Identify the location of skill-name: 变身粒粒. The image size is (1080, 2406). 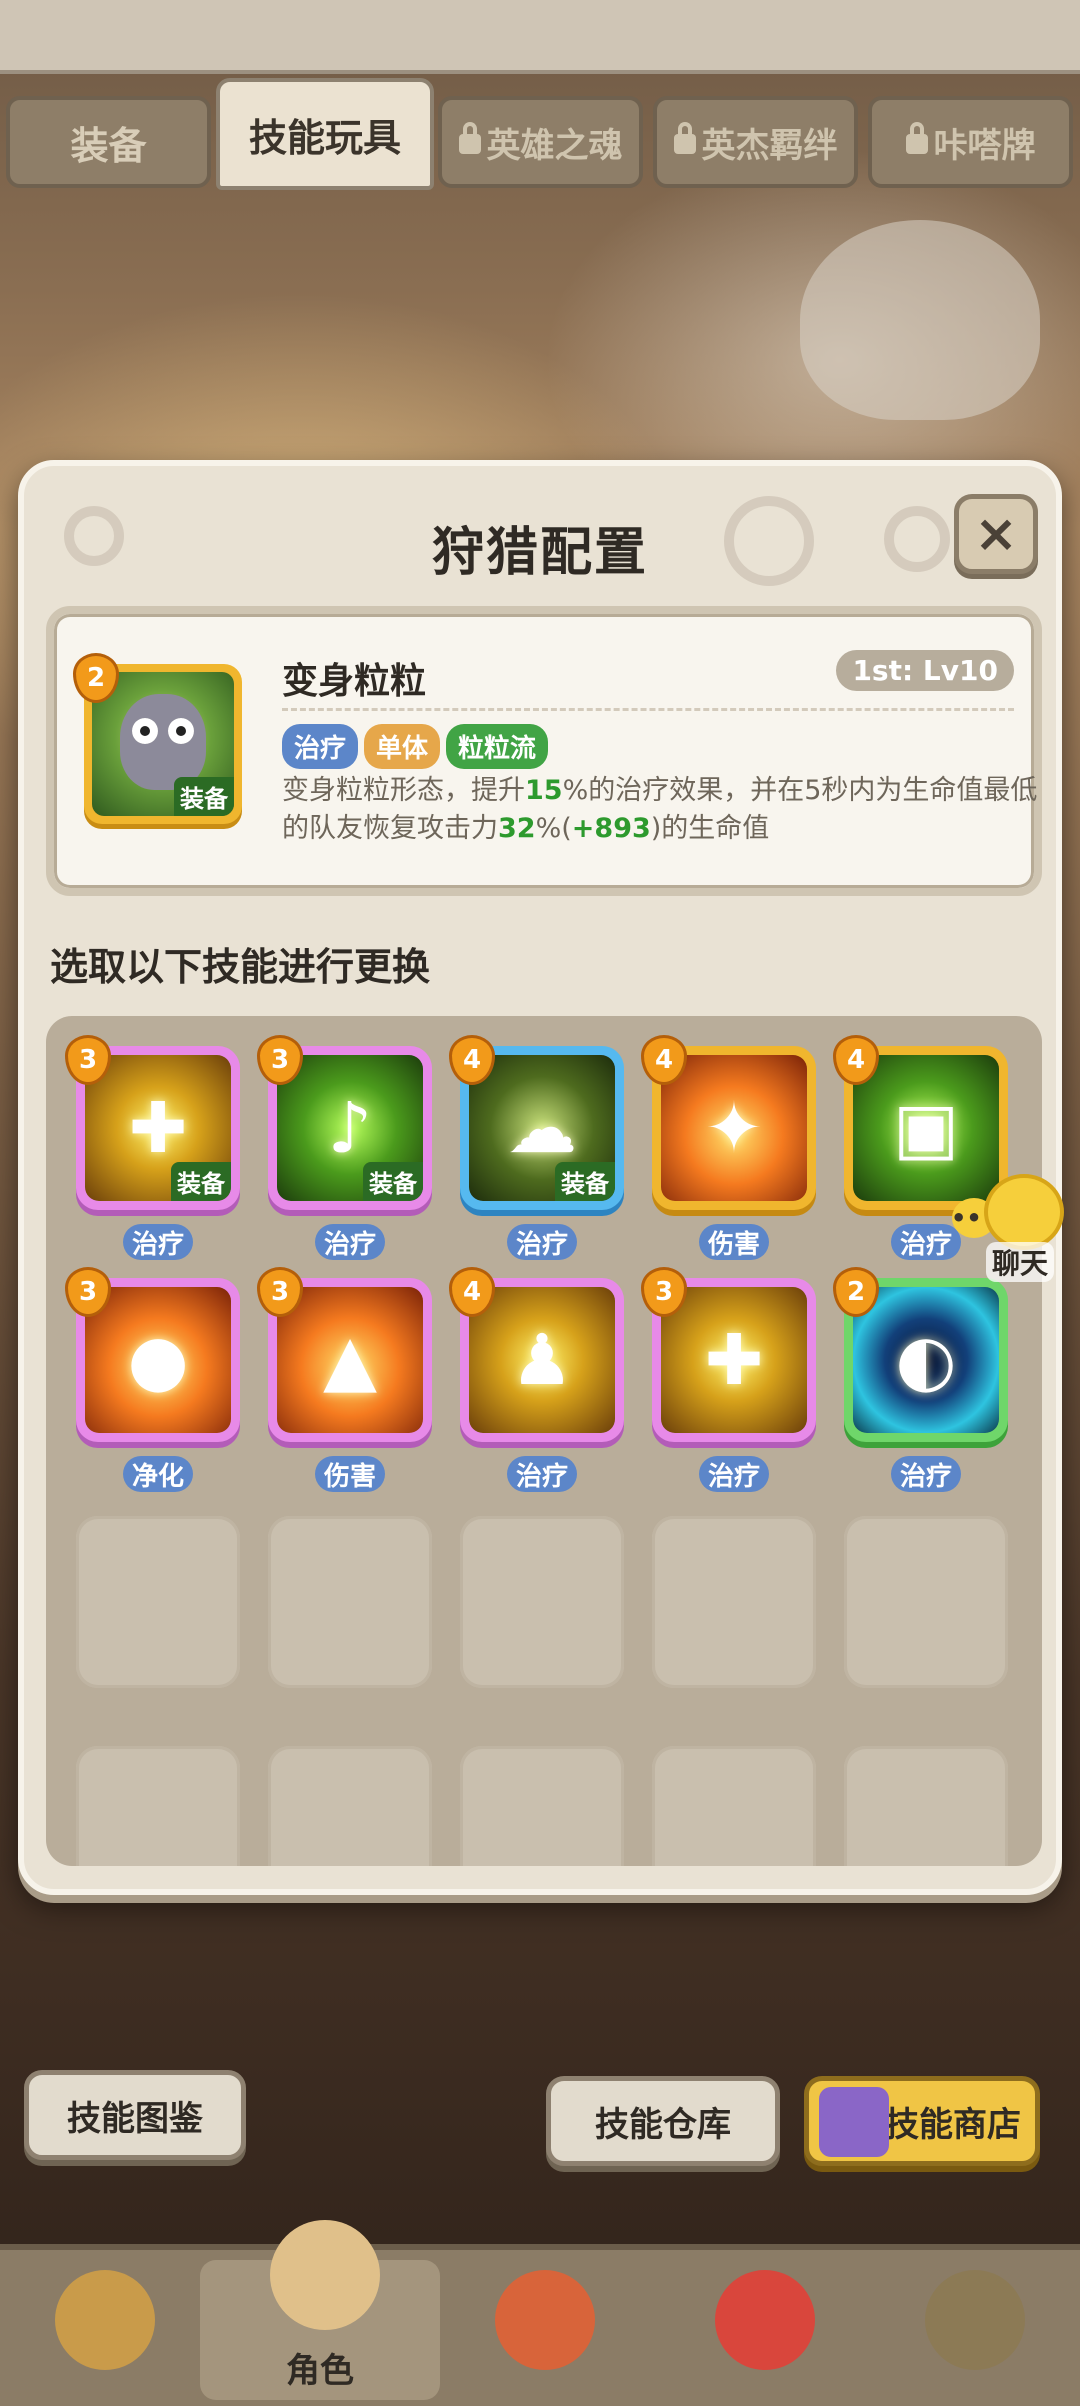
(354, 681).